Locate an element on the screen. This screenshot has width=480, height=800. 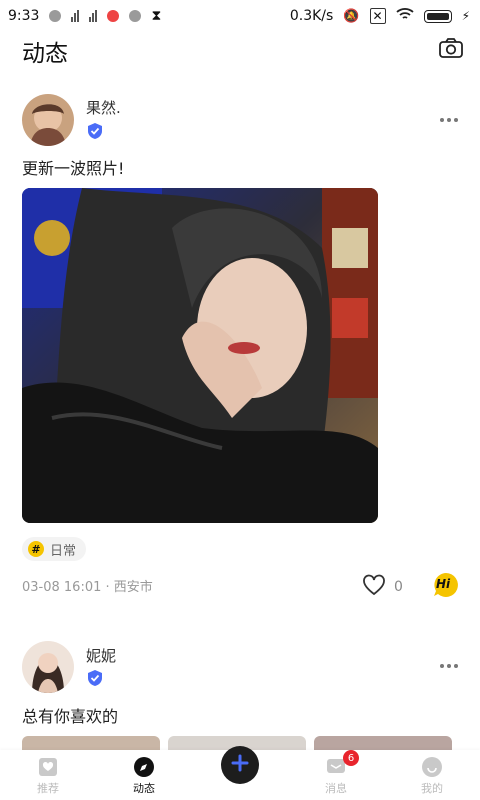
tab-profile: 我的 is located at coordinates (432, 776).